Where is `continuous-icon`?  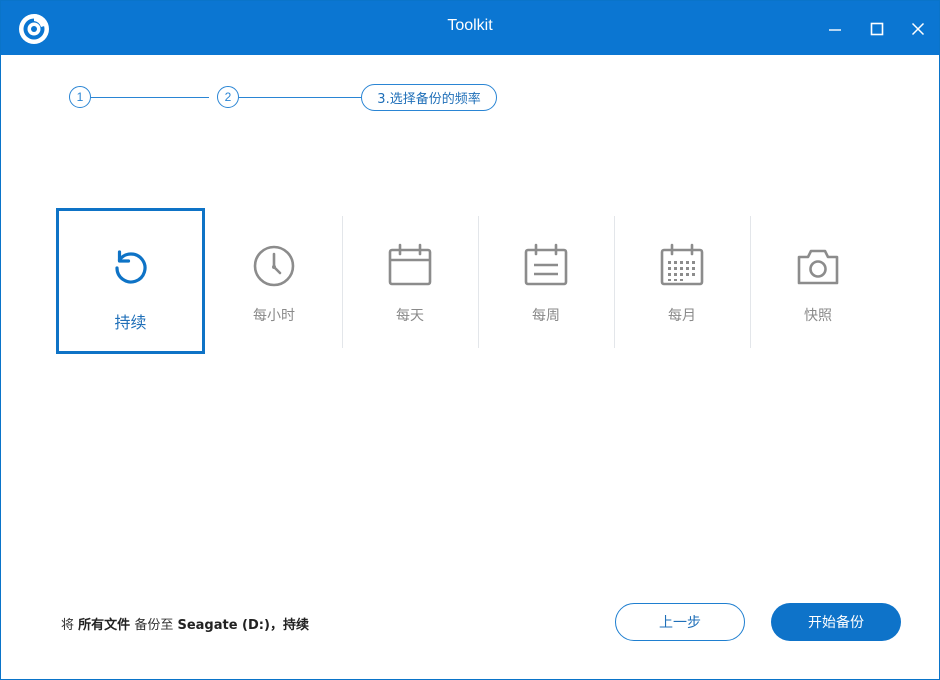 continuous-icon is located at coordinates (130, 267).